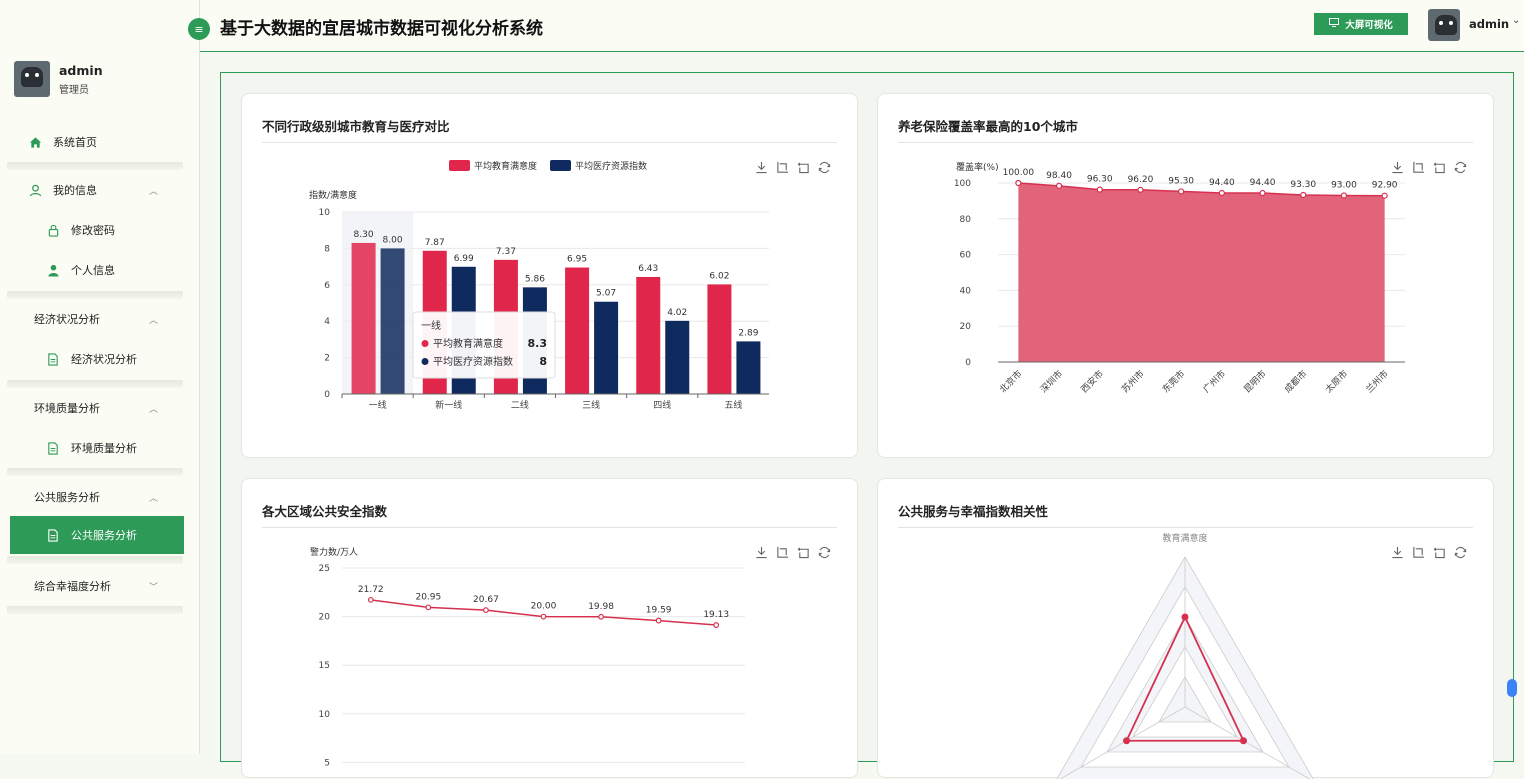 The image size is (1524, 779). Describe the element at coordinates (53, 535) in the screenshot. I see `document-icon` at that location.